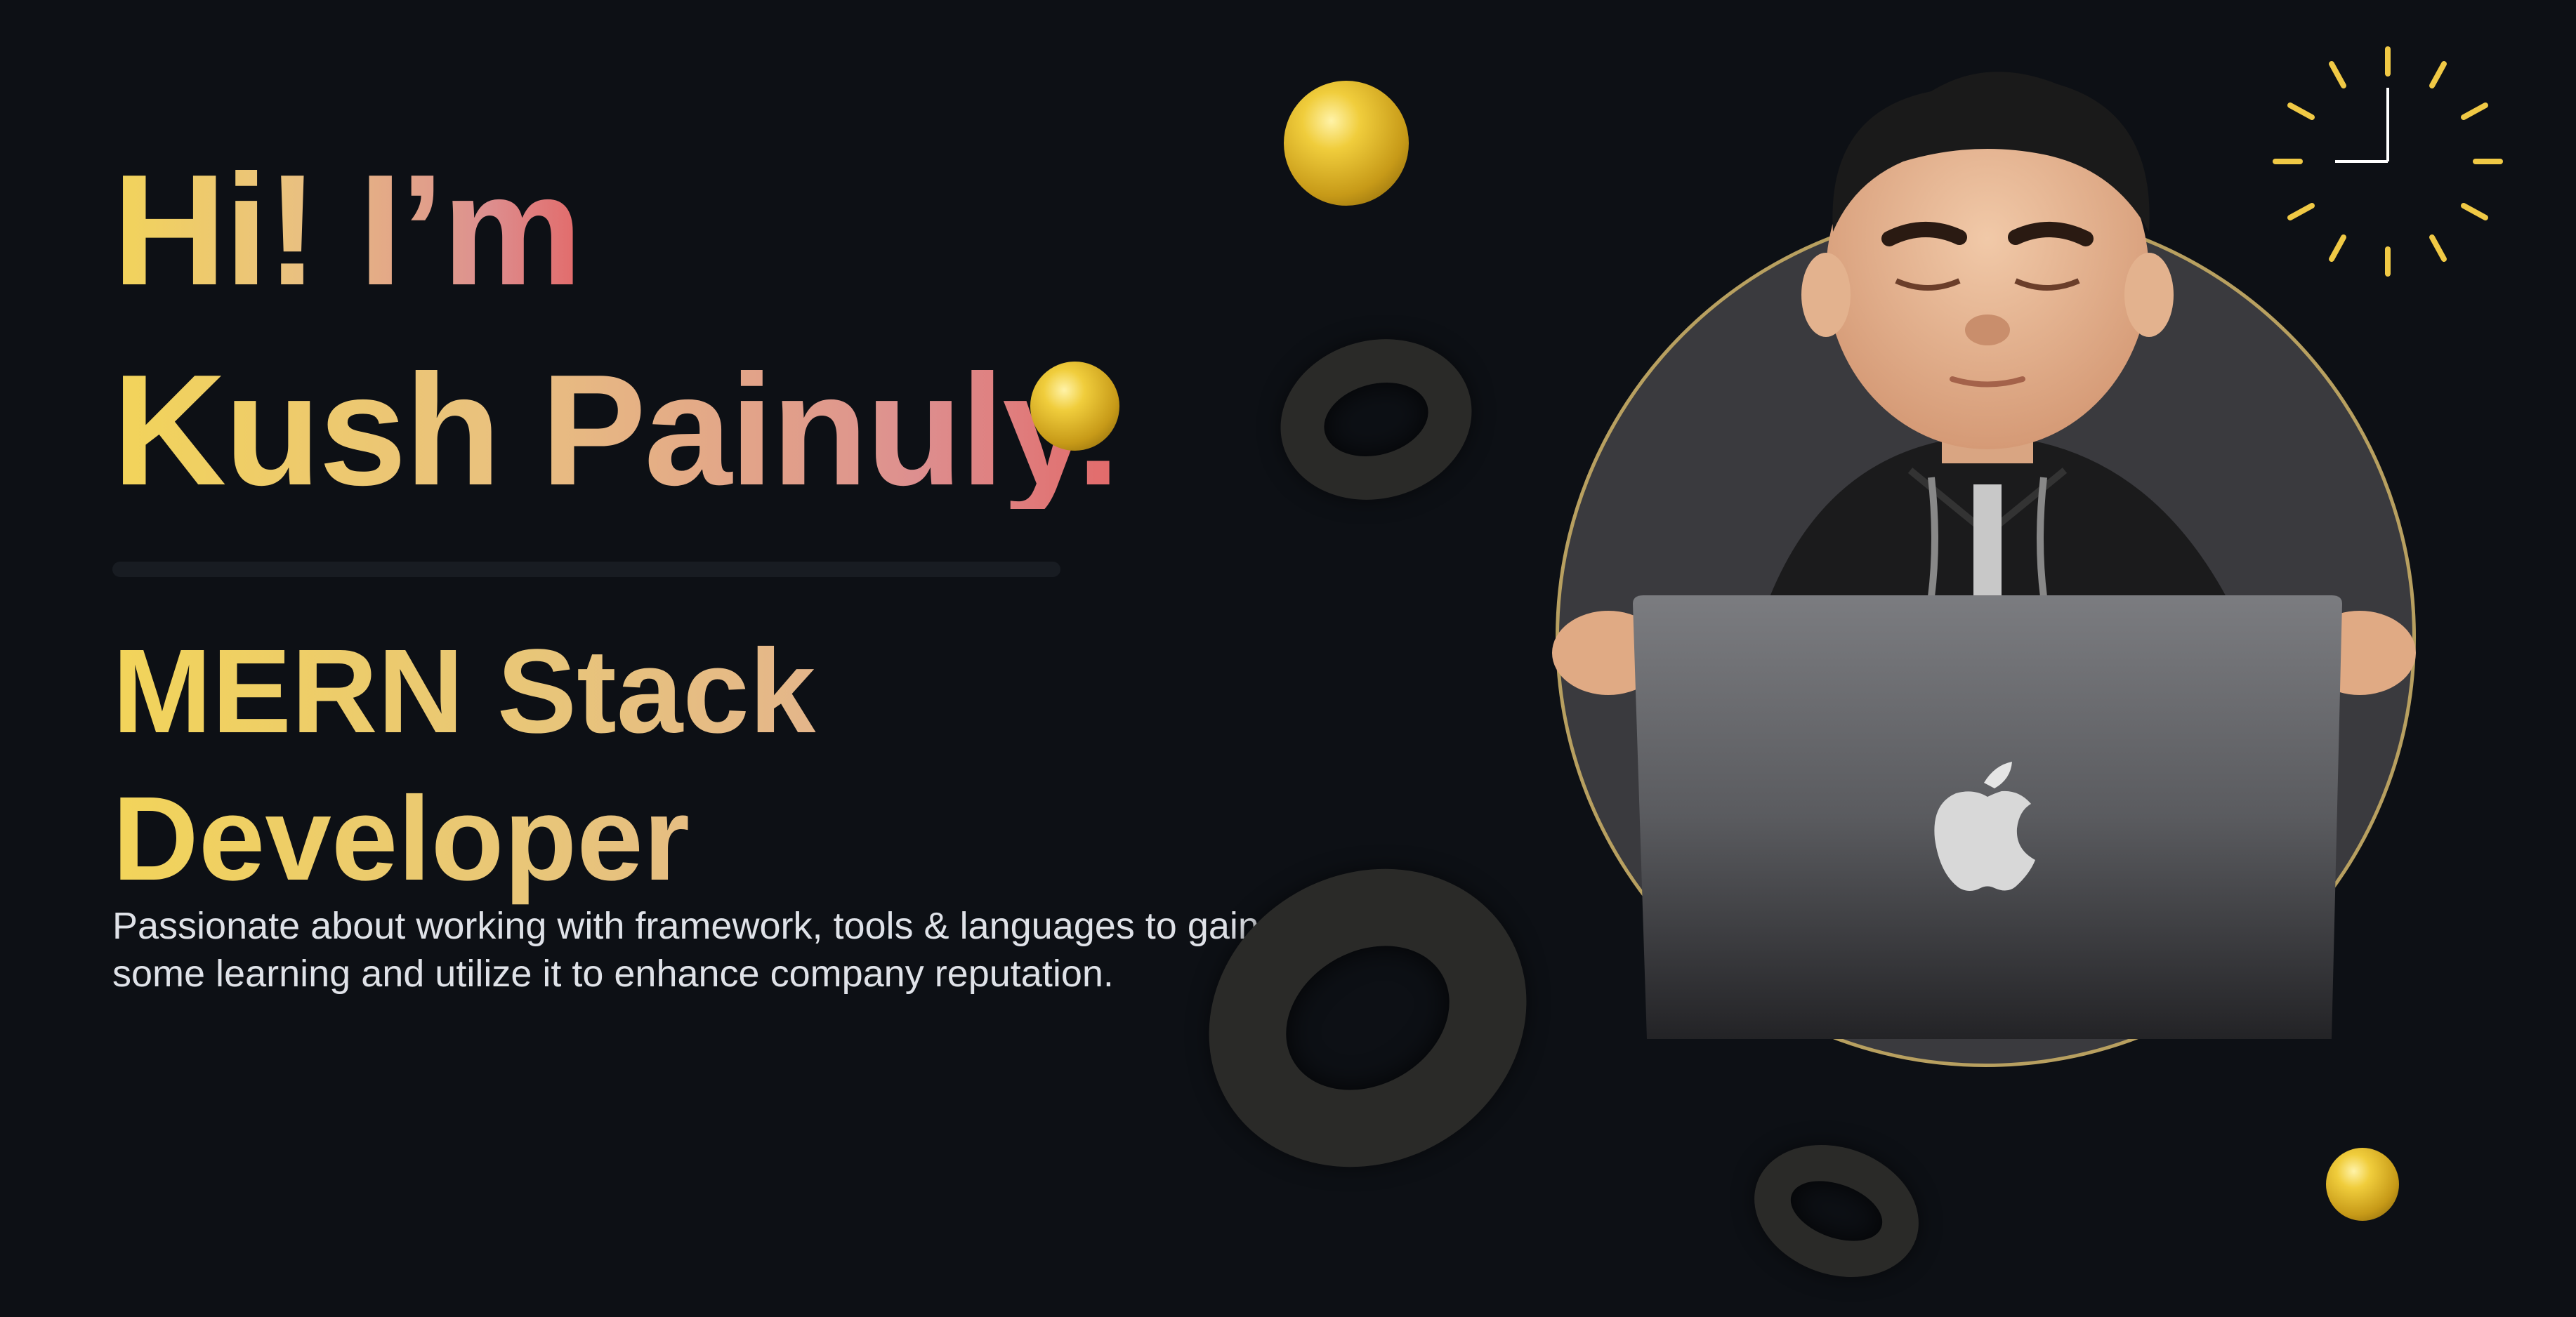  Describe the element at coordinates (2388, 161) in the screenshot. I see `clock-icon` at that location.